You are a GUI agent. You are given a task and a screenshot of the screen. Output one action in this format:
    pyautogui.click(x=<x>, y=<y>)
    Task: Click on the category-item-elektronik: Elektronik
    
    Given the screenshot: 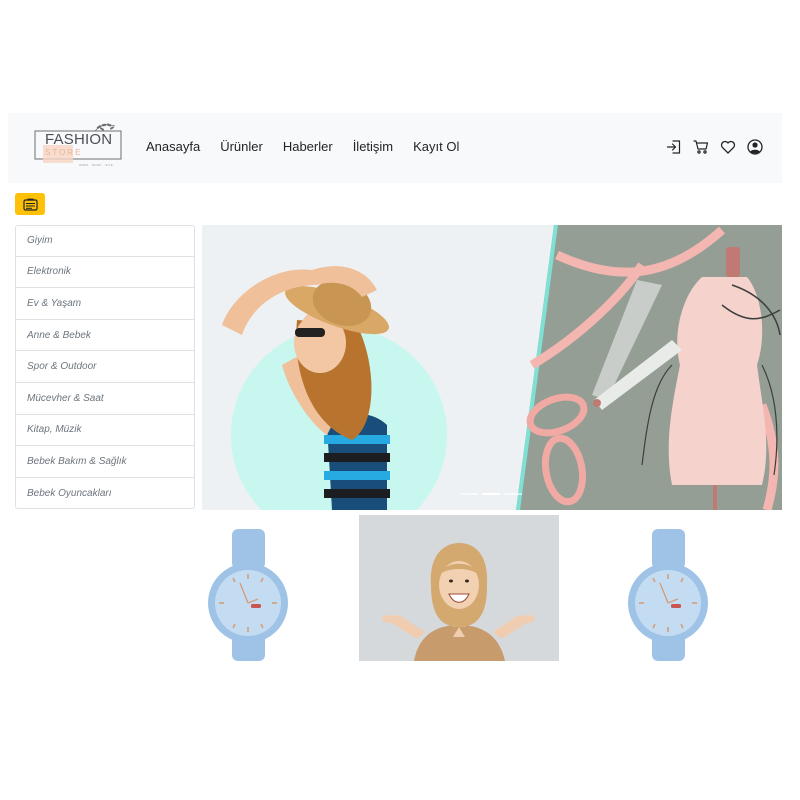 What is the action you would take?
    pyautogui.click(x=105, y=272)
    